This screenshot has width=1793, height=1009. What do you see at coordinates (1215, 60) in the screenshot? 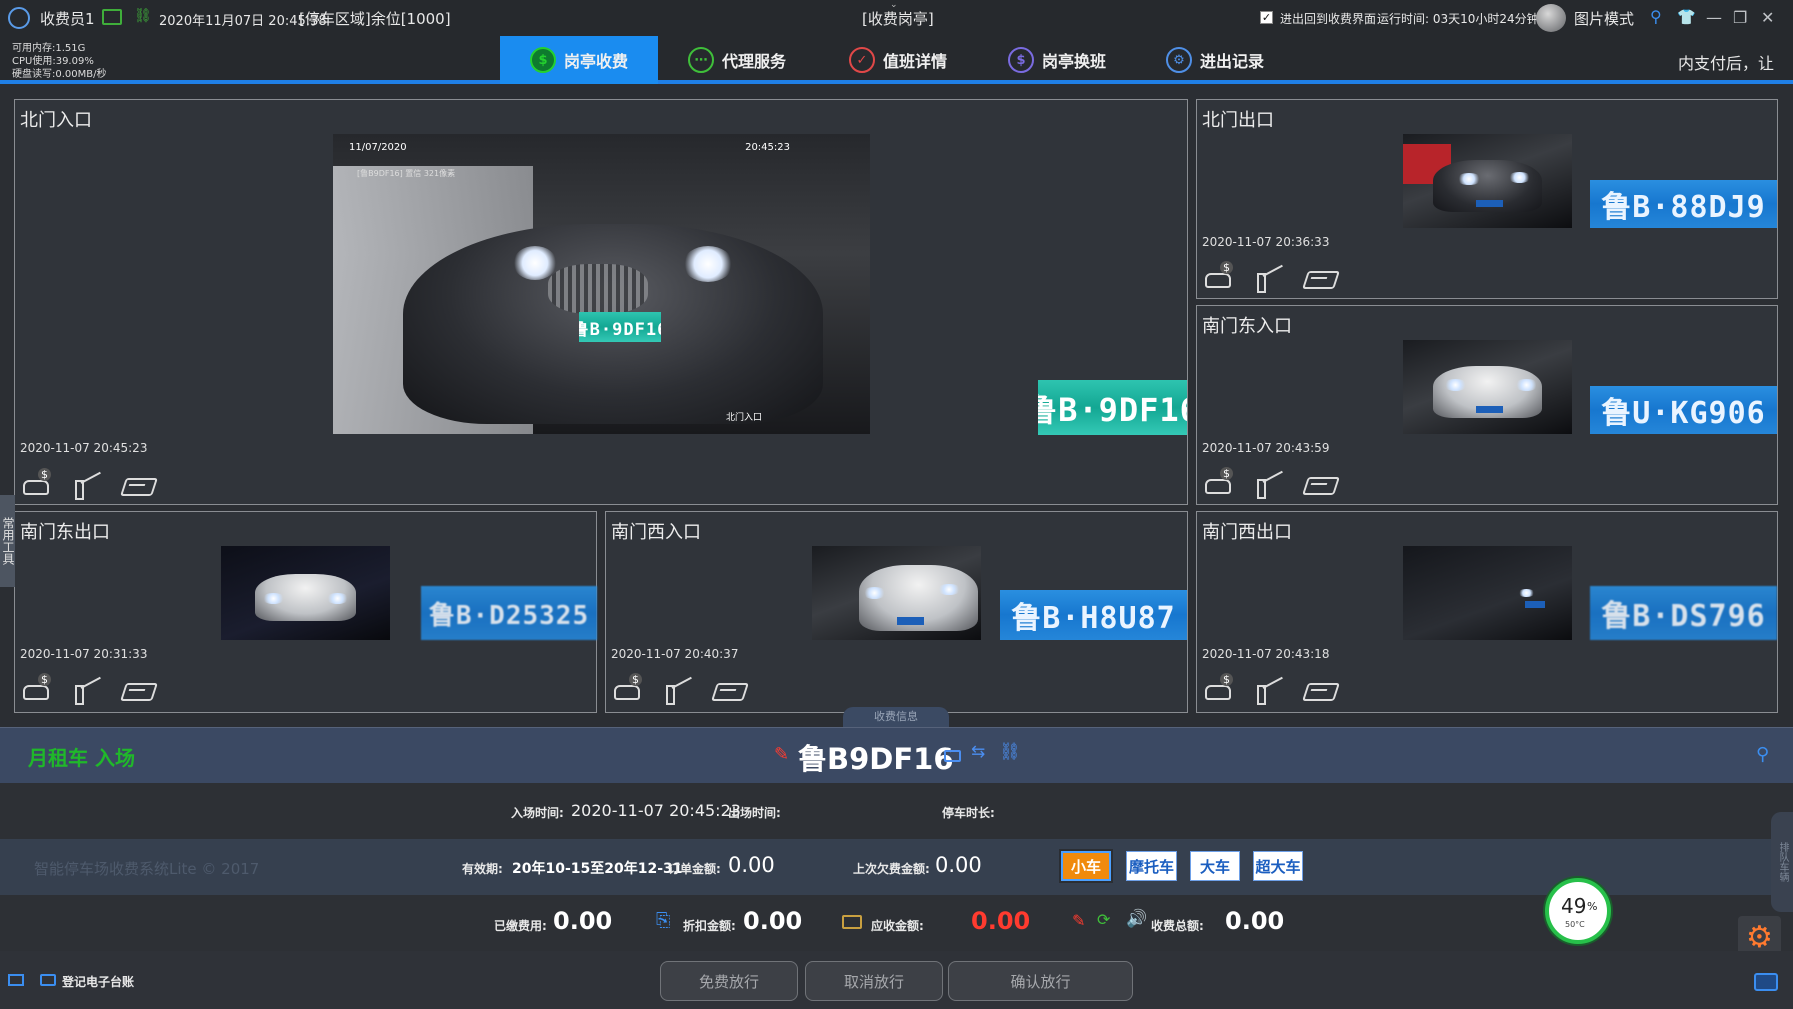
I see `tab-entry-exit-records: ⚙ 进出记录` at bounding box center [1215, 60].